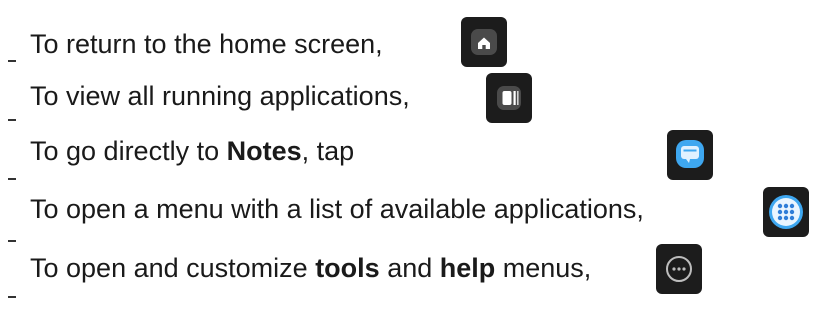 This screenshot has width=816, height=327. What do you see at coordinates (264, 151) in the screenshot?
I see `app-name-notes: Notes` at bounding box center [264, 151].